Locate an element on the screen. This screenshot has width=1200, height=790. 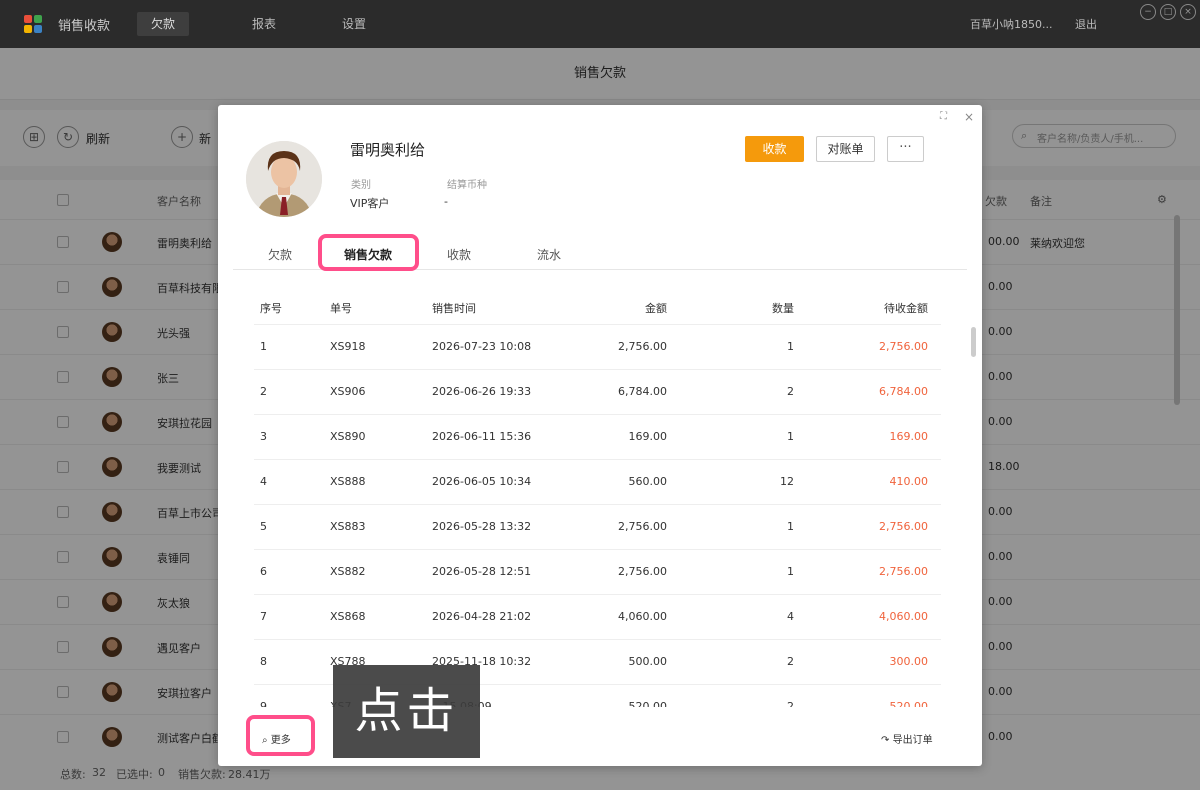
table-row: 5 XS883 2026-05-28 13:32 2,756.00 1 2,756.00 is located at coordinates (597, 527).